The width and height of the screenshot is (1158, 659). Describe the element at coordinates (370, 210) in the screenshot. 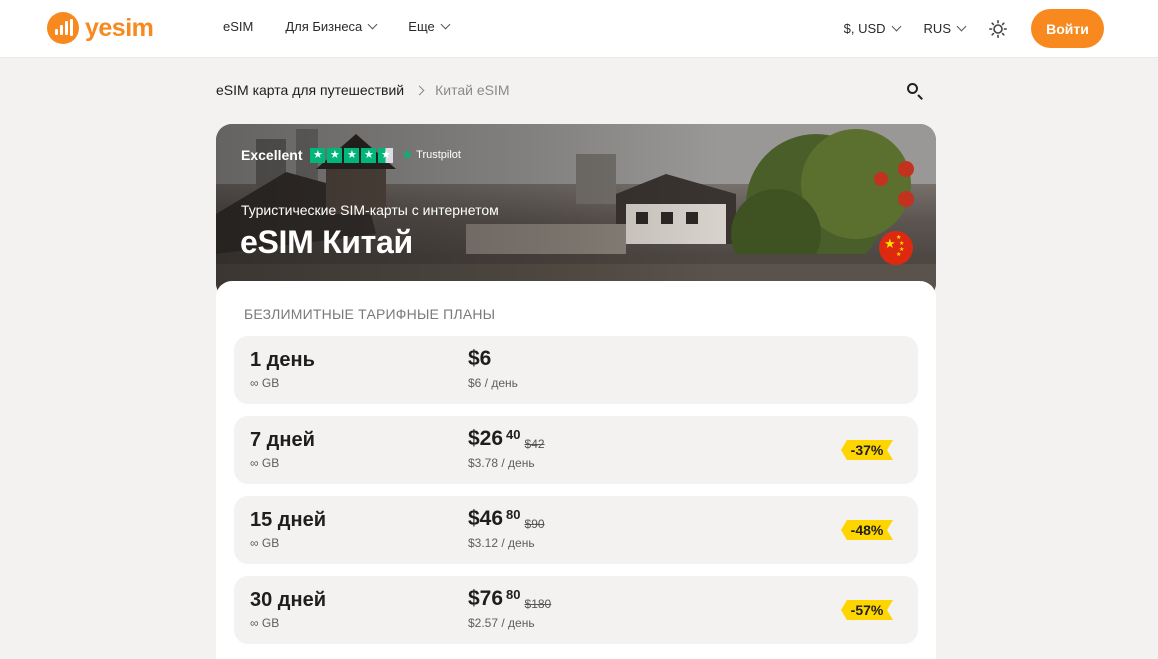

I see `hero-subtitle: Туристические SIM-карты с интернетом` at that location.